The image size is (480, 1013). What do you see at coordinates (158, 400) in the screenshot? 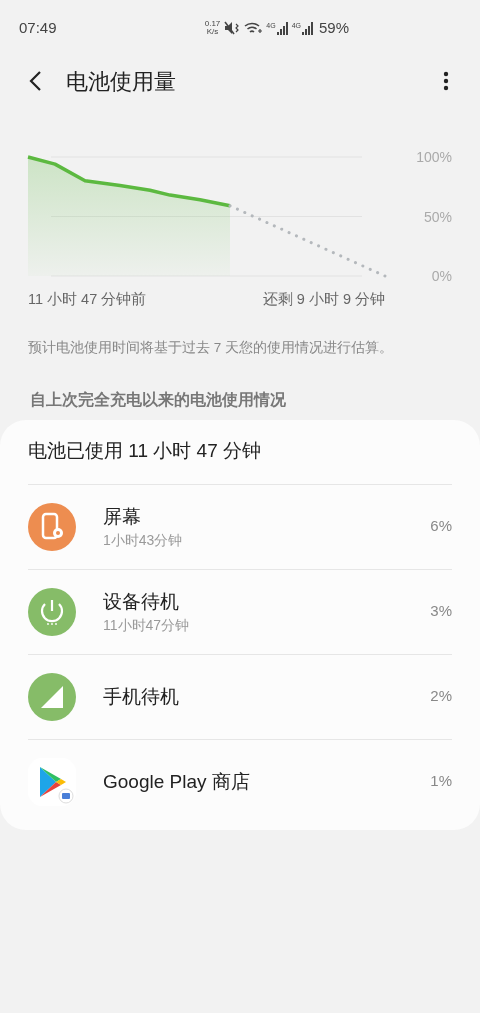
I see `section-title: 自上次完全充电以来的电池使用情况` at bounding box center [158, 400].